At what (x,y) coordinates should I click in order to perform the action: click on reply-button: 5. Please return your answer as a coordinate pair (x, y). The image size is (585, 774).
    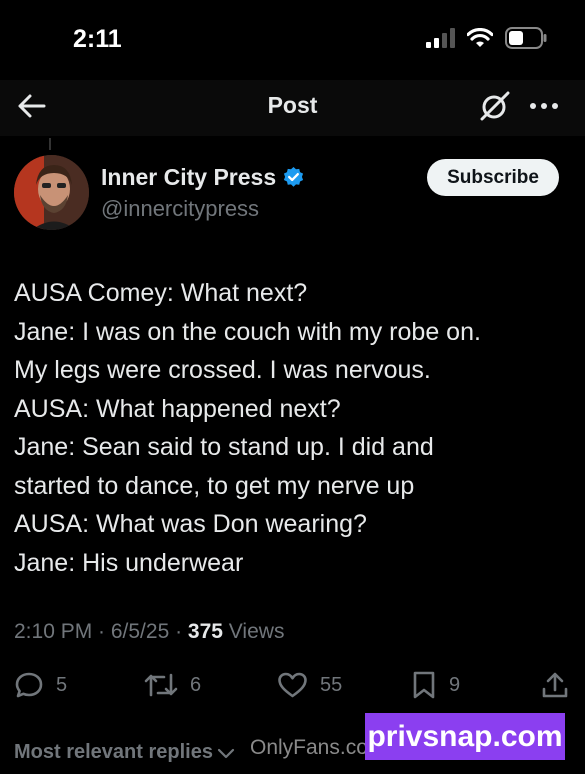
    Looking at the image, I should click on (40, 685).